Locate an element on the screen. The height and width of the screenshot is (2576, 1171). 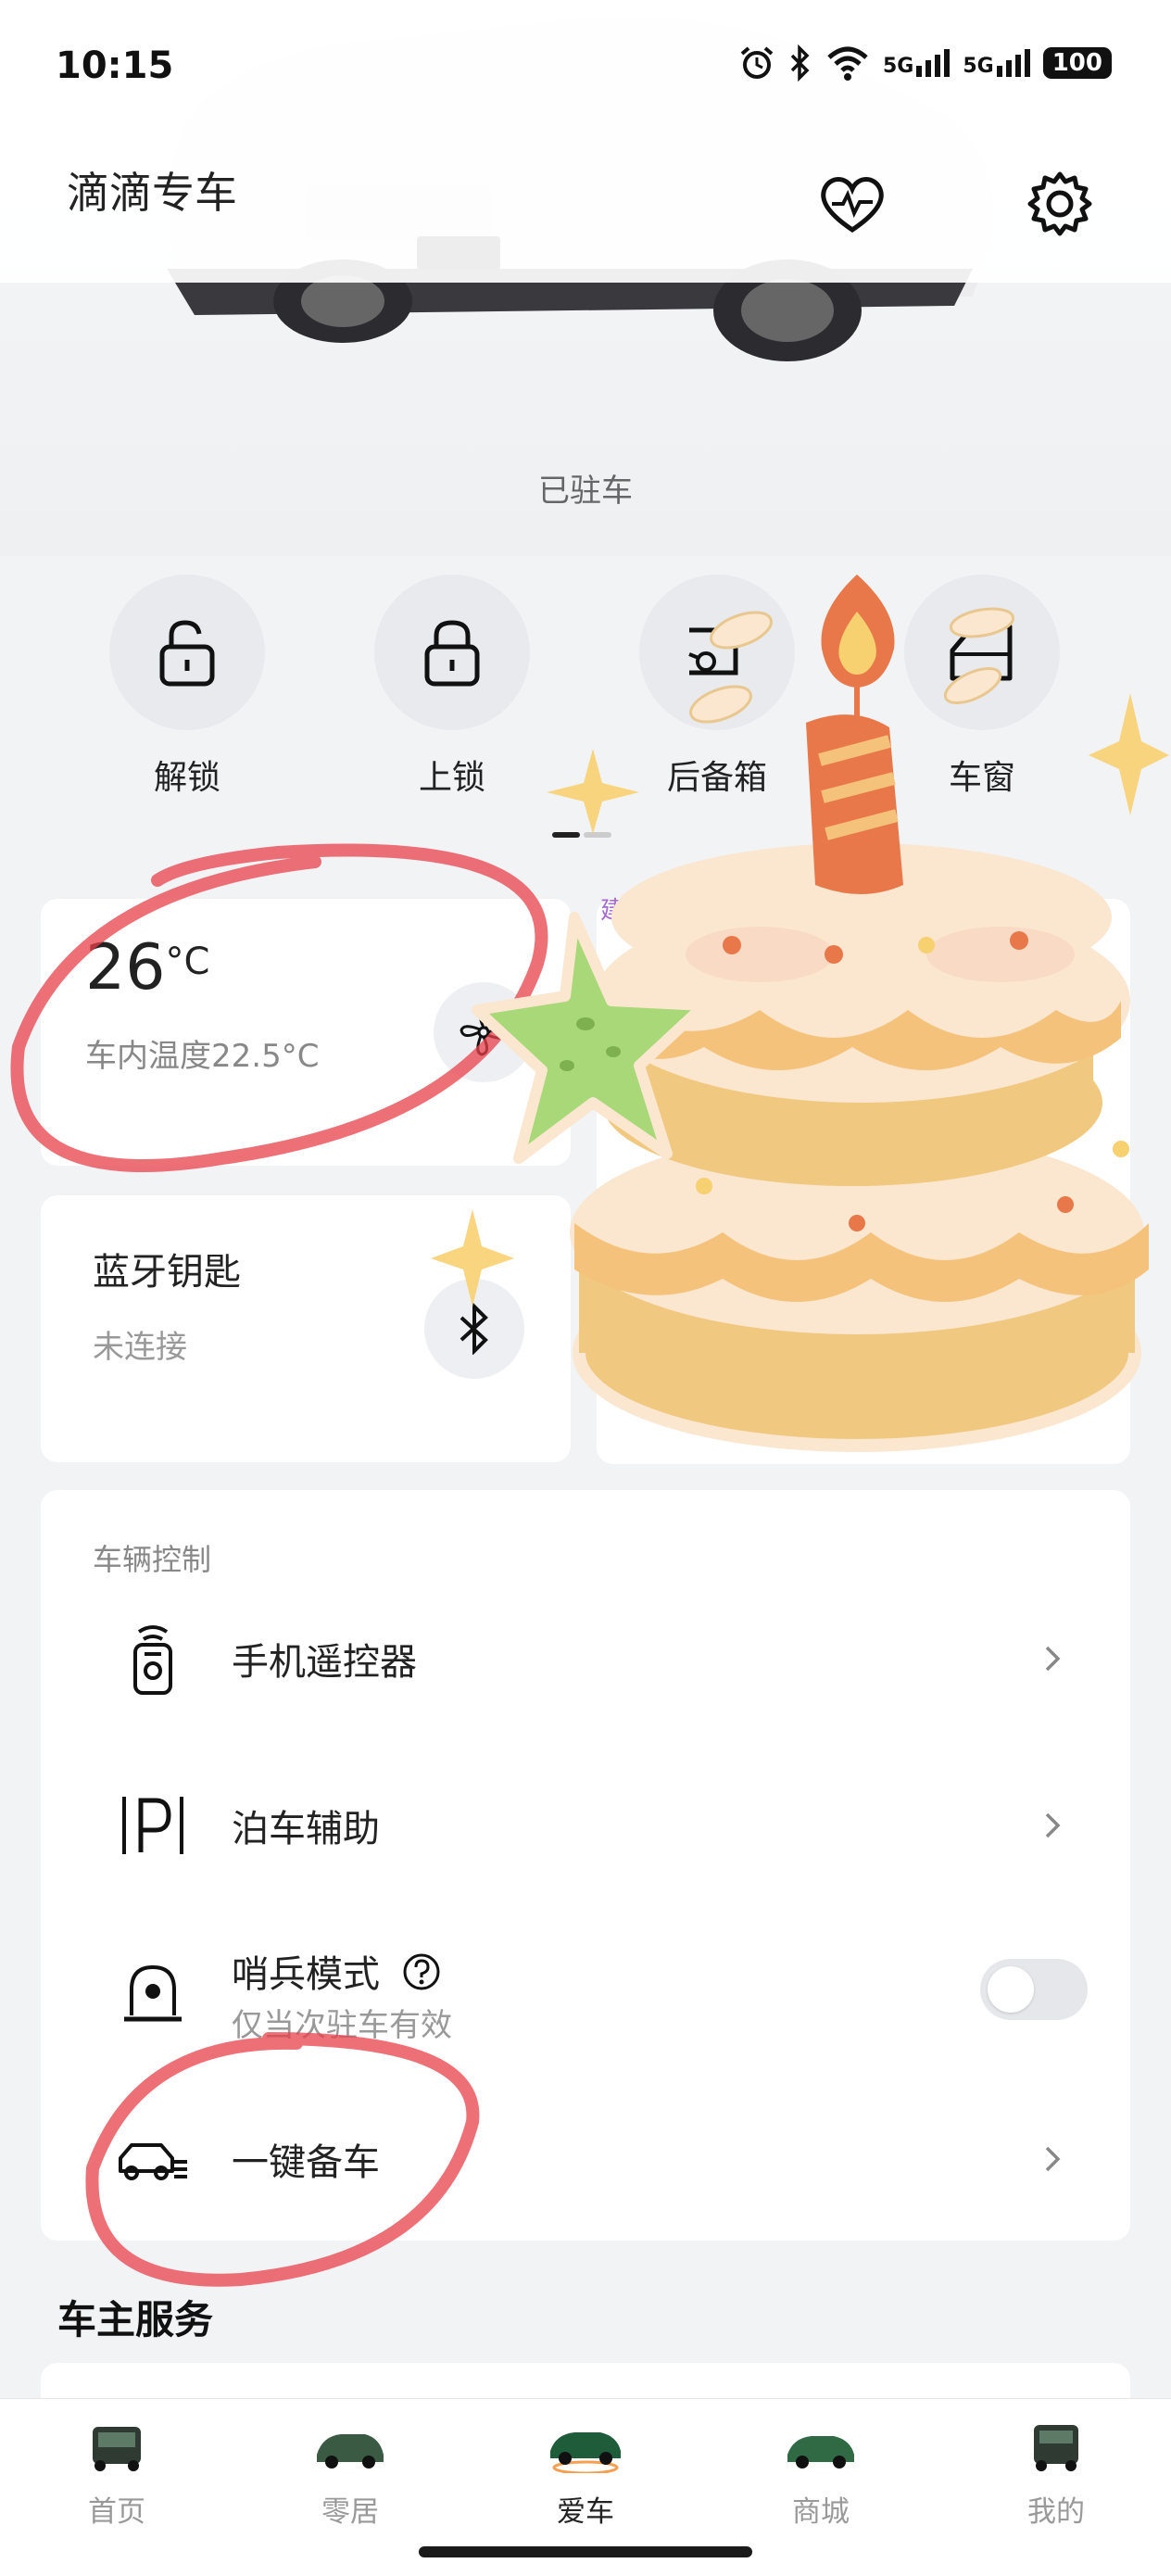
remote-control-row: 手机遥控器 is located at coordinates (585, 1658).